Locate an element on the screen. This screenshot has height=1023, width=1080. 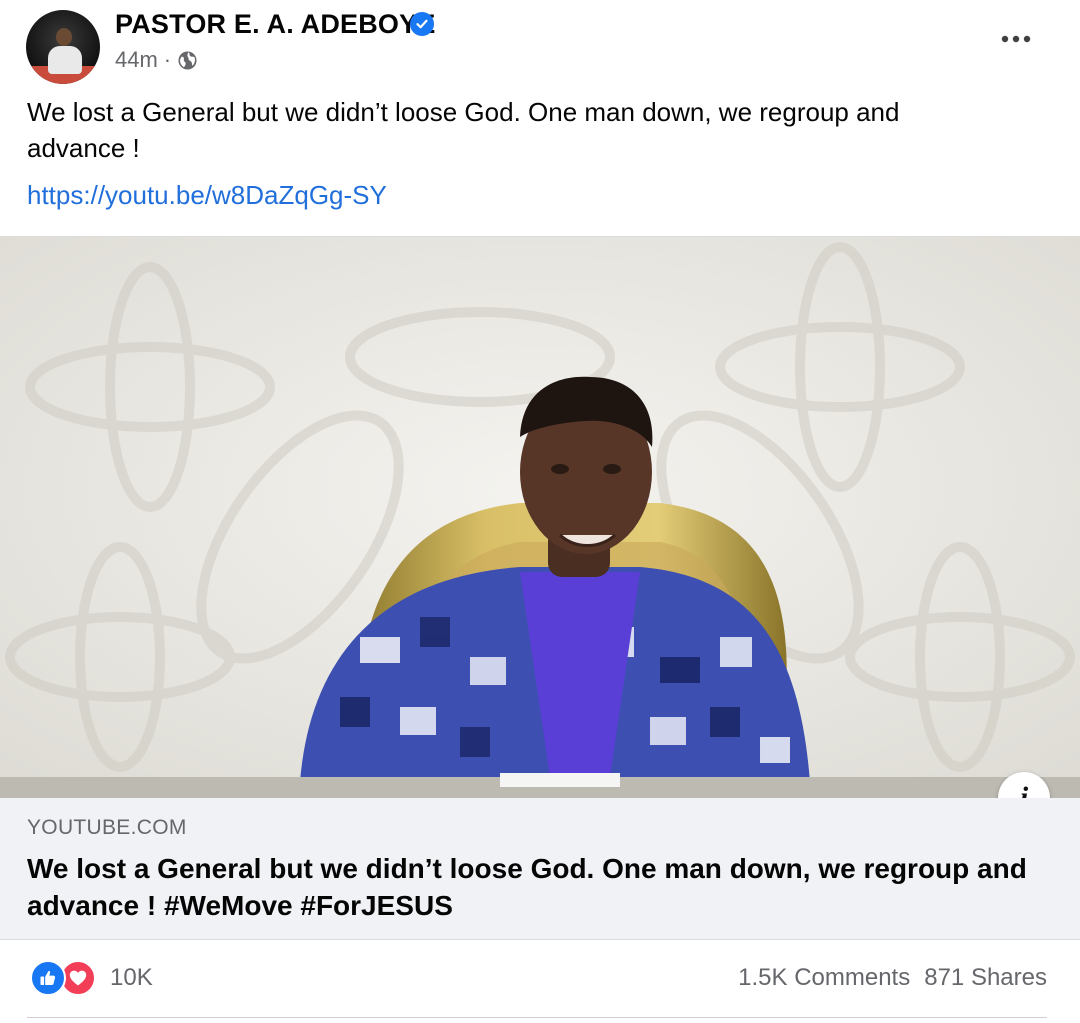
post-meta: 44m · is located at coordinates (156, 60).